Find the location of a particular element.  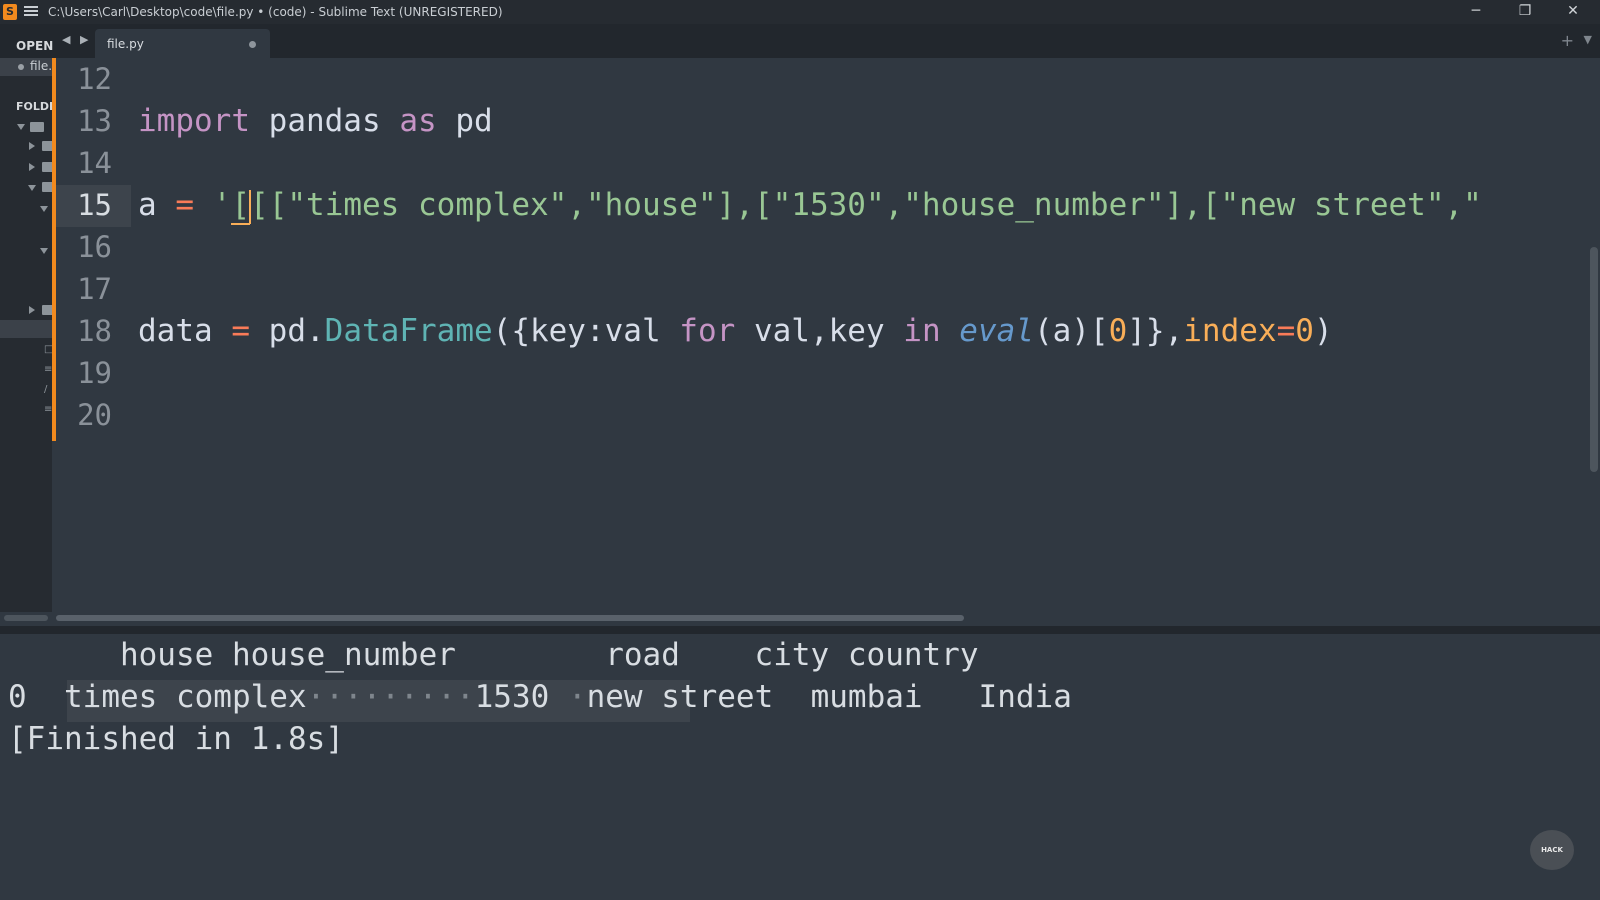

tab-list-dropdown-icon: ▼ is located at coordinates (1588, 39).